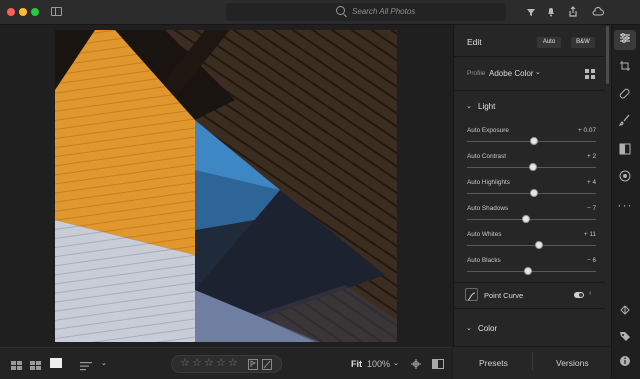  Describe the element at coordinates (469, 328) in the screenshot. I see `color-section-chevron-icon: ⌄` at that location.